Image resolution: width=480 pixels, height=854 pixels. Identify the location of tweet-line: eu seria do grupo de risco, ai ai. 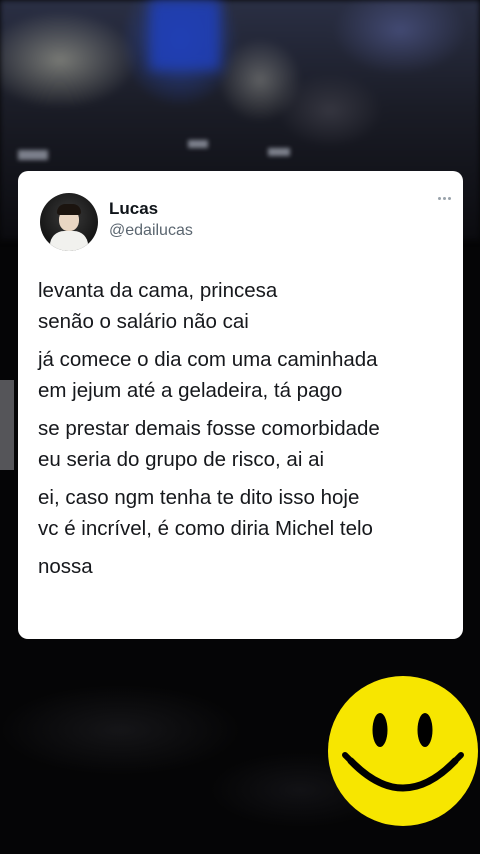
(181, 459).